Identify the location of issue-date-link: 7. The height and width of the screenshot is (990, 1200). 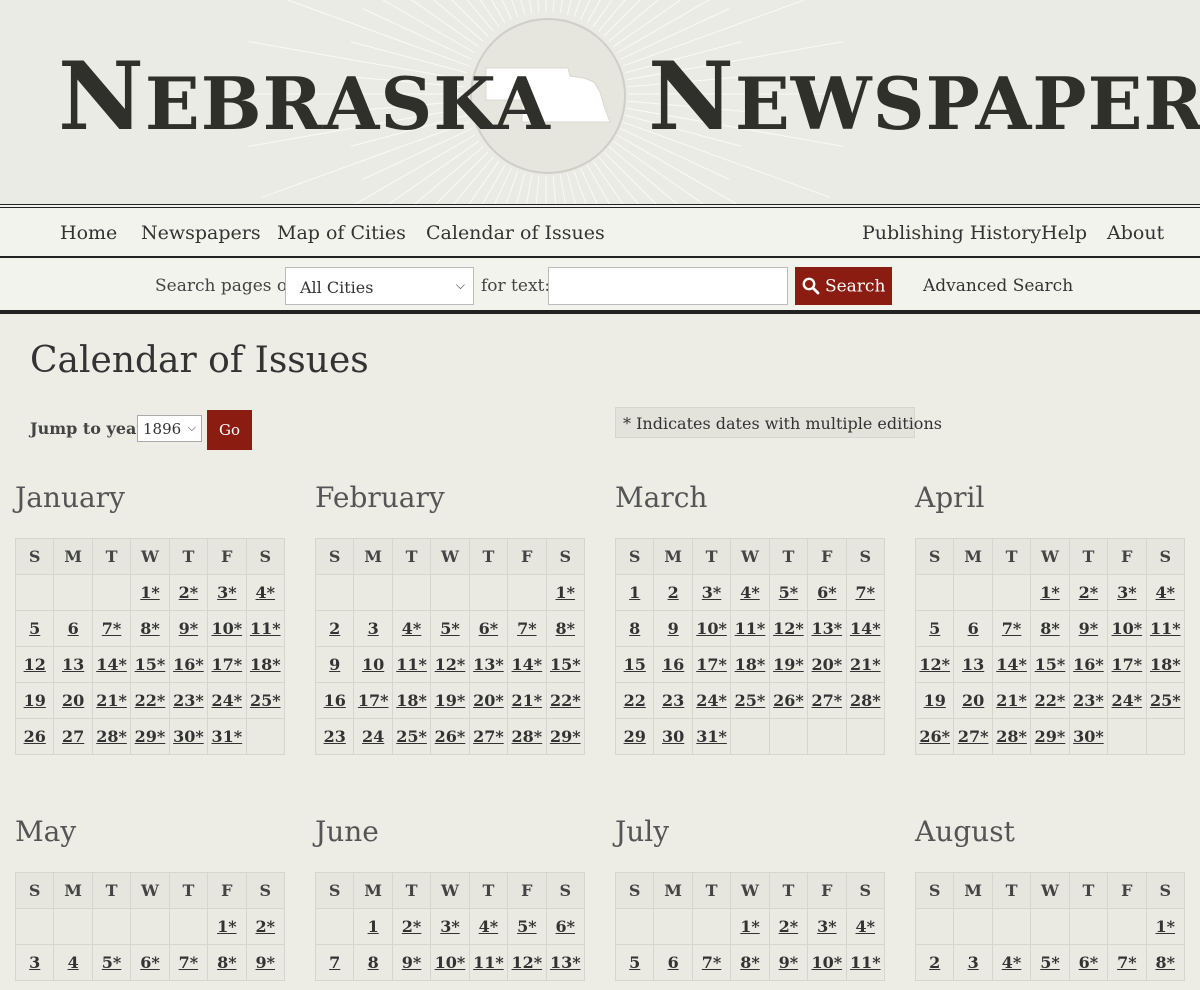
(334, 962).